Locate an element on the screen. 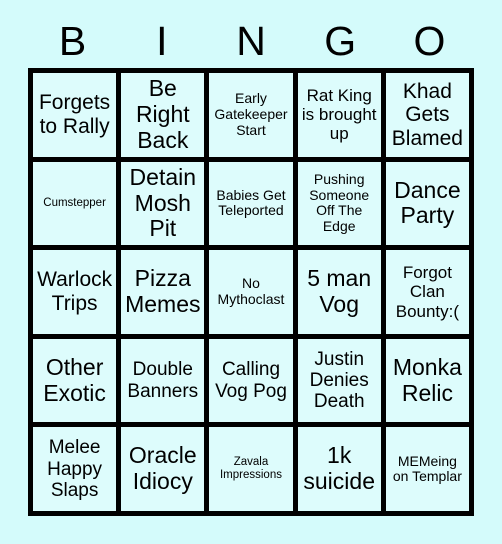 The width and height of the screenshot is (502, 544). bingo-cell: Oracle Idiocy is located at coordinates (163, 469).